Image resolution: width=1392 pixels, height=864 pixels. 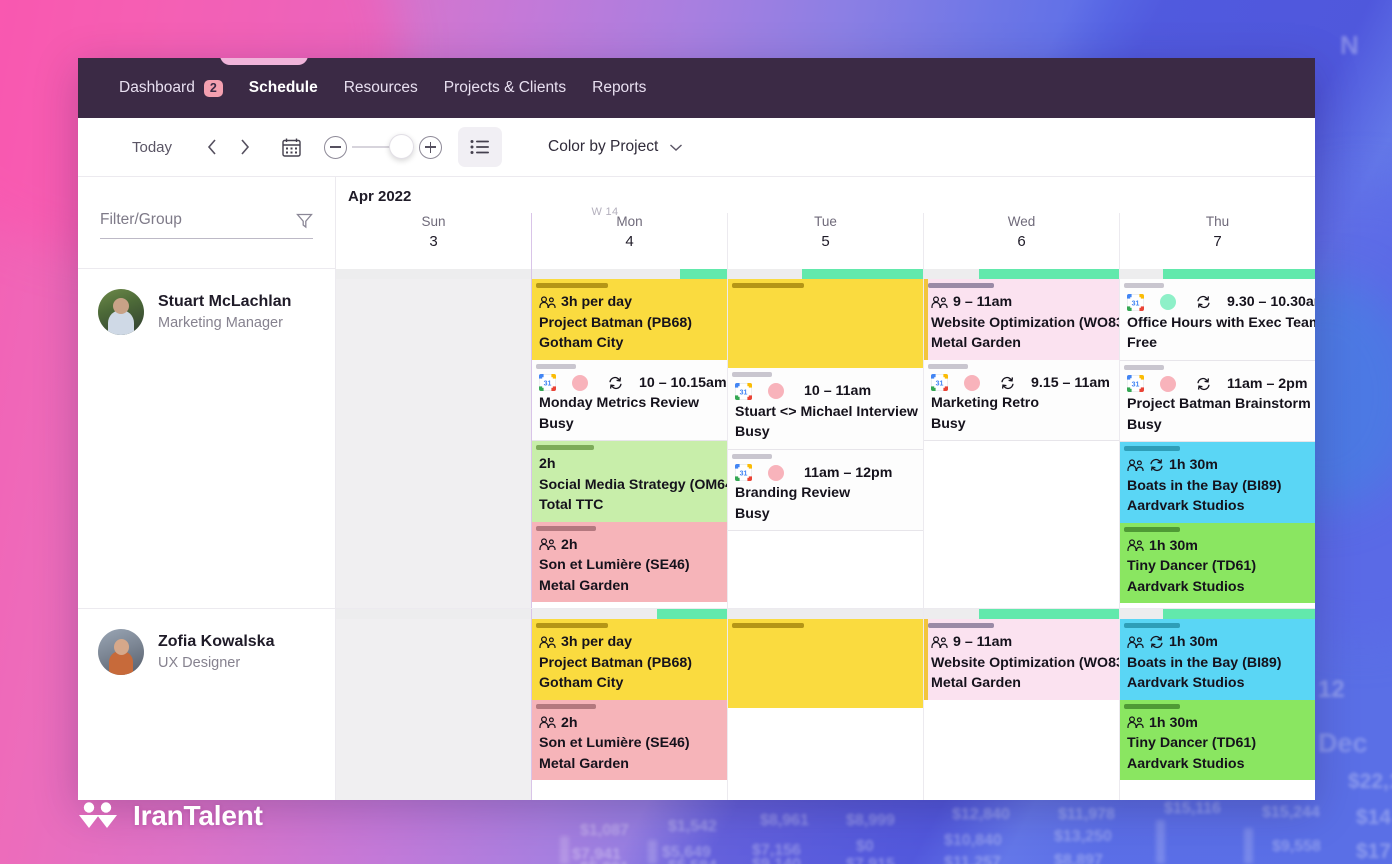 What do you see at coordinates (614, 565) in the screenshot?
I see `event-title: Son et Lumière (SE46)` at bounding box center [614, 565].